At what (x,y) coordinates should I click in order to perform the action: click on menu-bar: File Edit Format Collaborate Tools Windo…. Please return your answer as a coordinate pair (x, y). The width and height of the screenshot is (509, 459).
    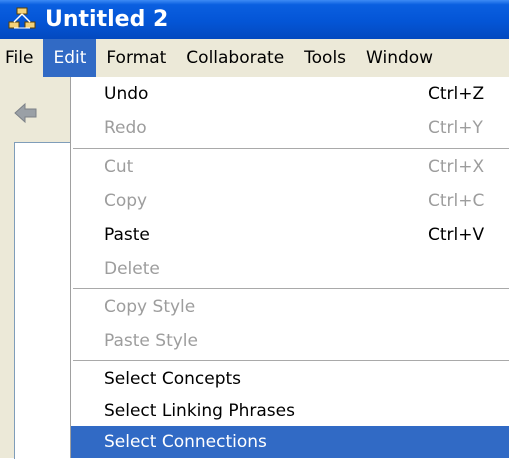
    Looking at the image, I should click on (254, 58).